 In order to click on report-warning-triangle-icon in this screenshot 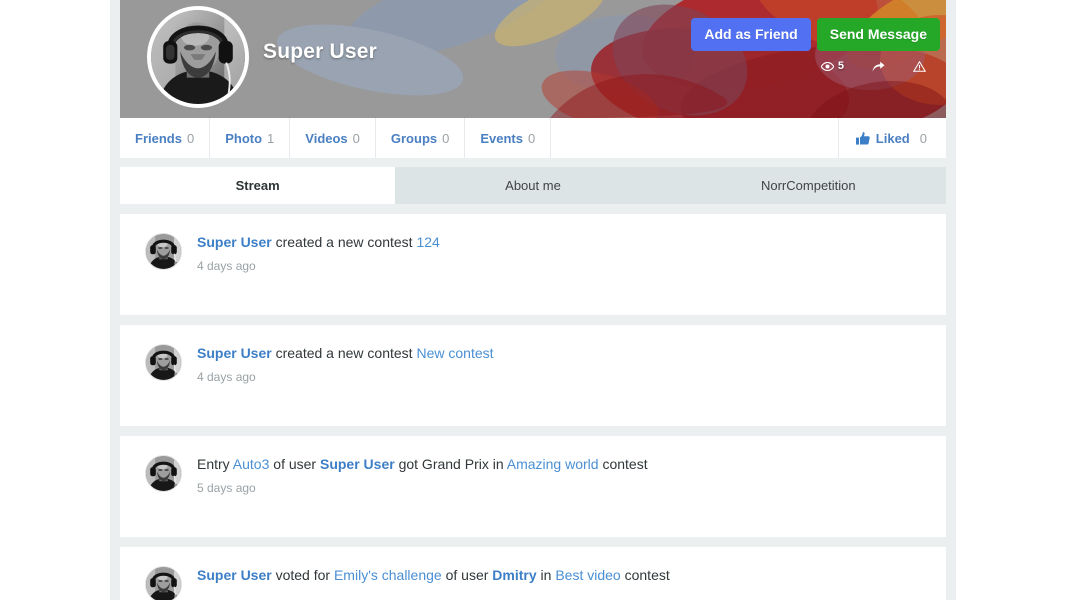, I will do `click(919, 66)`.